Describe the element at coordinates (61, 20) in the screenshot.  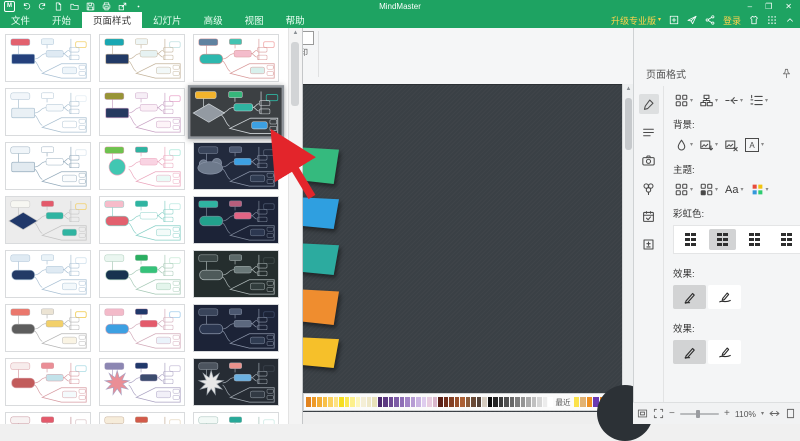
I see `menu-tab-2: 开始` at that location.